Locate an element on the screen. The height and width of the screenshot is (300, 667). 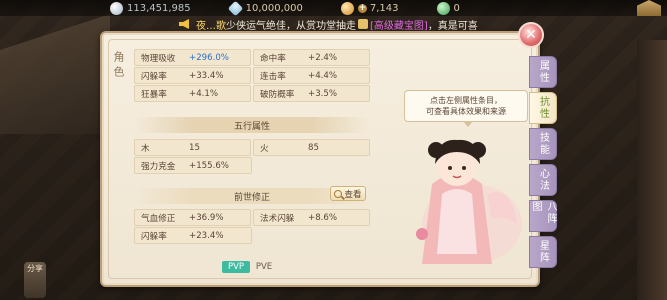
side-tab: 八阵图 is located at coordinates (543, 216).